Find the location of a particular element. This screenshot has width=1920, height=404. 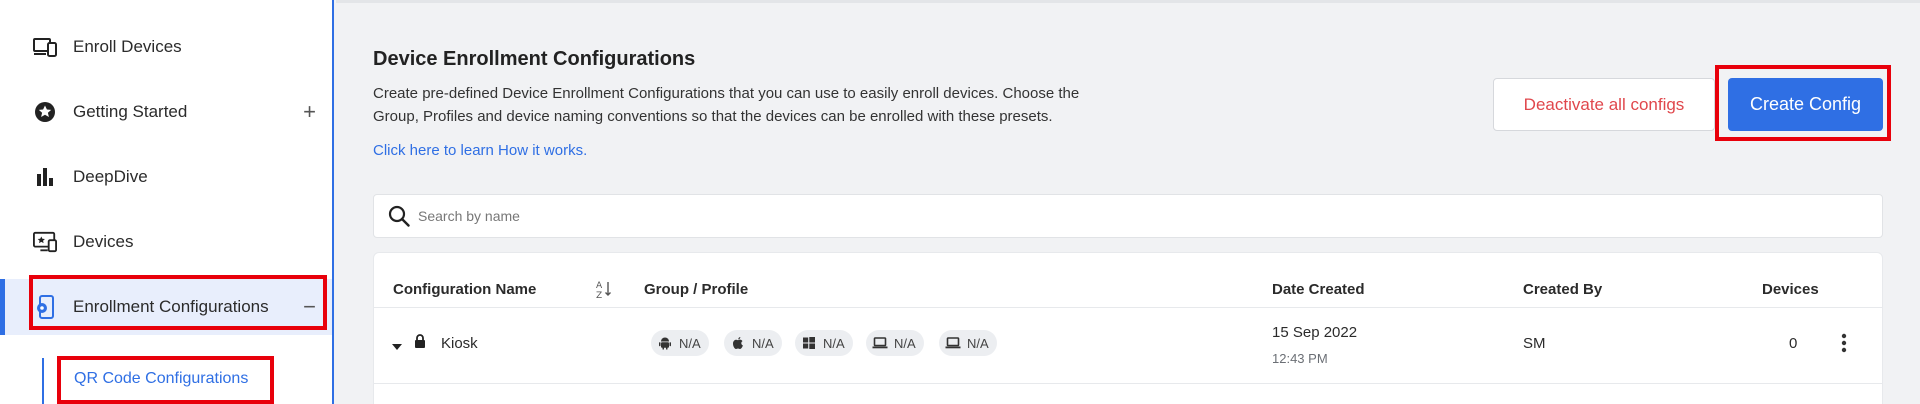

sidebar-item-label: Devices is located at coordinates (103, 241).